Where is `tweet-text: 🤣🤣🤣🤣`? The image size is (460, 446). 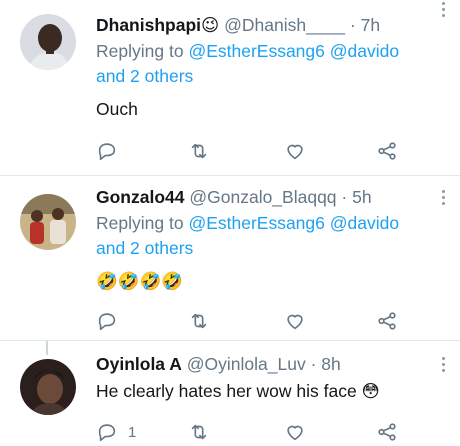
tweet-text: 🤣🤣🤣🤣 is located at coordinates (140, 281).